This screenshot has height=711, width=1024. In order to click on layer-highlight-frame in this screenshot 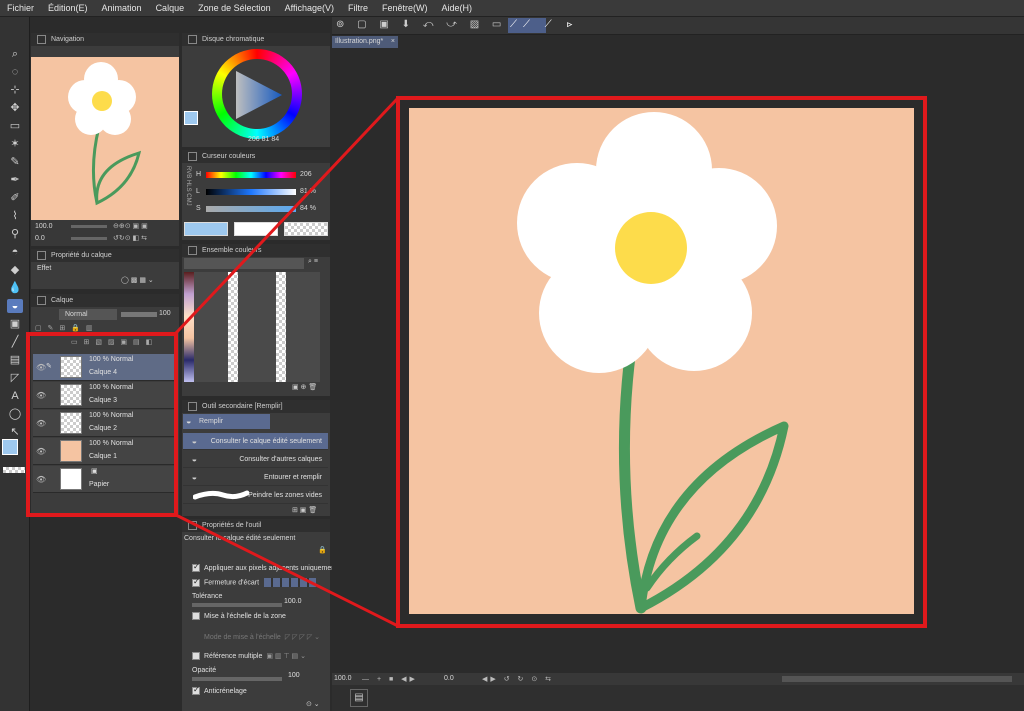, I will do `click(102, 424)`.